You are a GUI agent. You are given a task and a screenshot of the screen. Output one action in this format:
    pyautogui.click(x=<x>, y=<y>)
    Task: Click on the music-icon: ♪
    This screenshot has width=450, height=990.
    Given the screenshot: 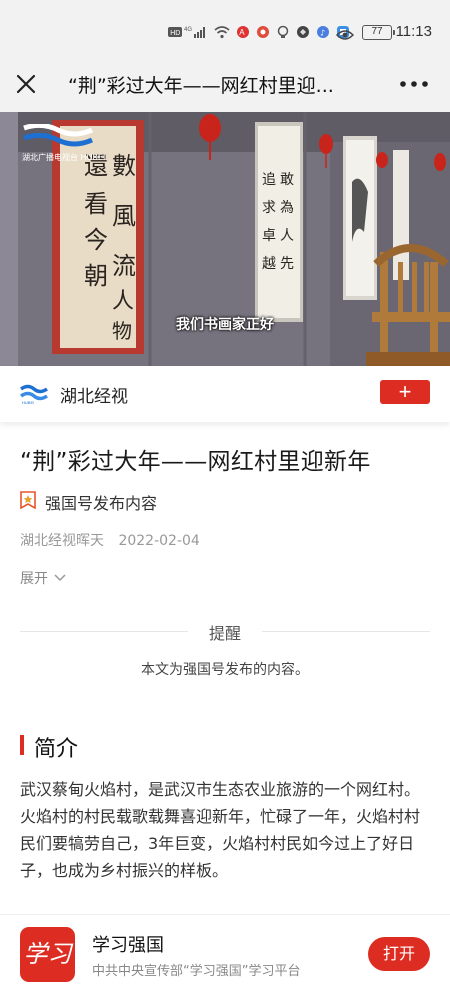 What is the action you would take?
    pyautogui.click(x=323, y=33)
    